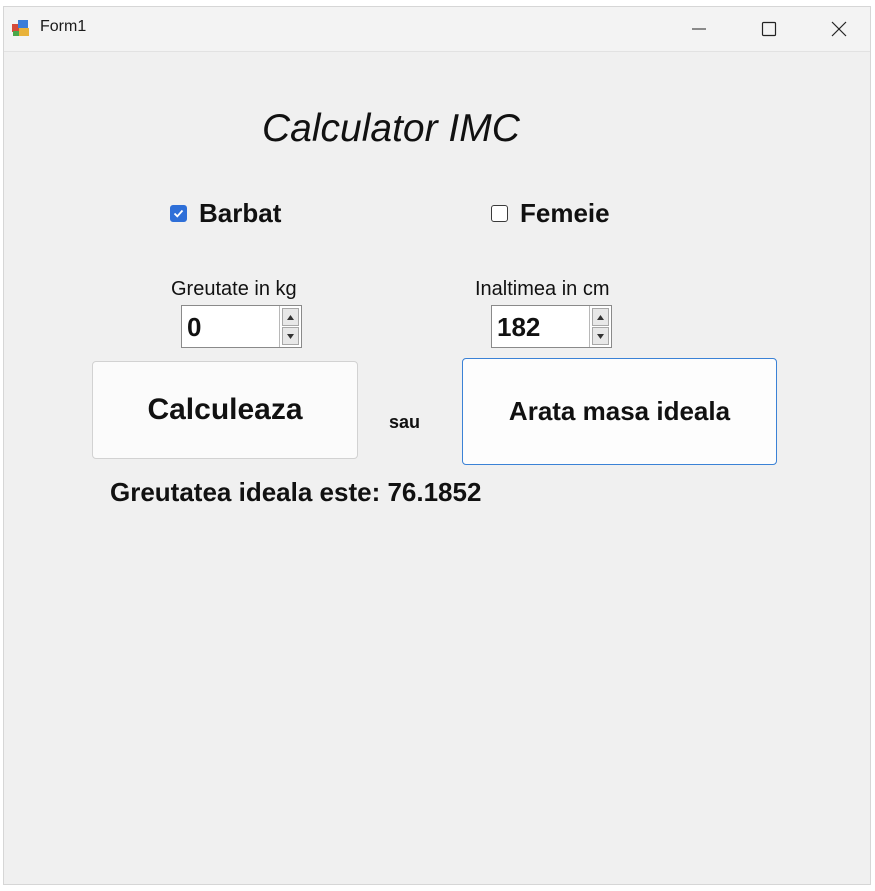  Describe the element at coordinates (296, 492) in the screenshot. I see `result-text: Greutatea ideala este: 76.1852` at that location.